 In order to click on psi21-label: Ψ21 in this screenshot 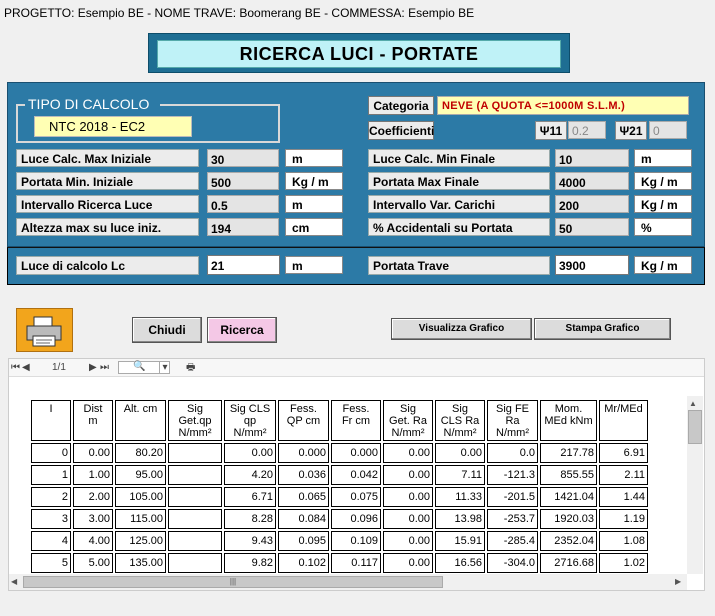, I will do `click(631, 130)`.